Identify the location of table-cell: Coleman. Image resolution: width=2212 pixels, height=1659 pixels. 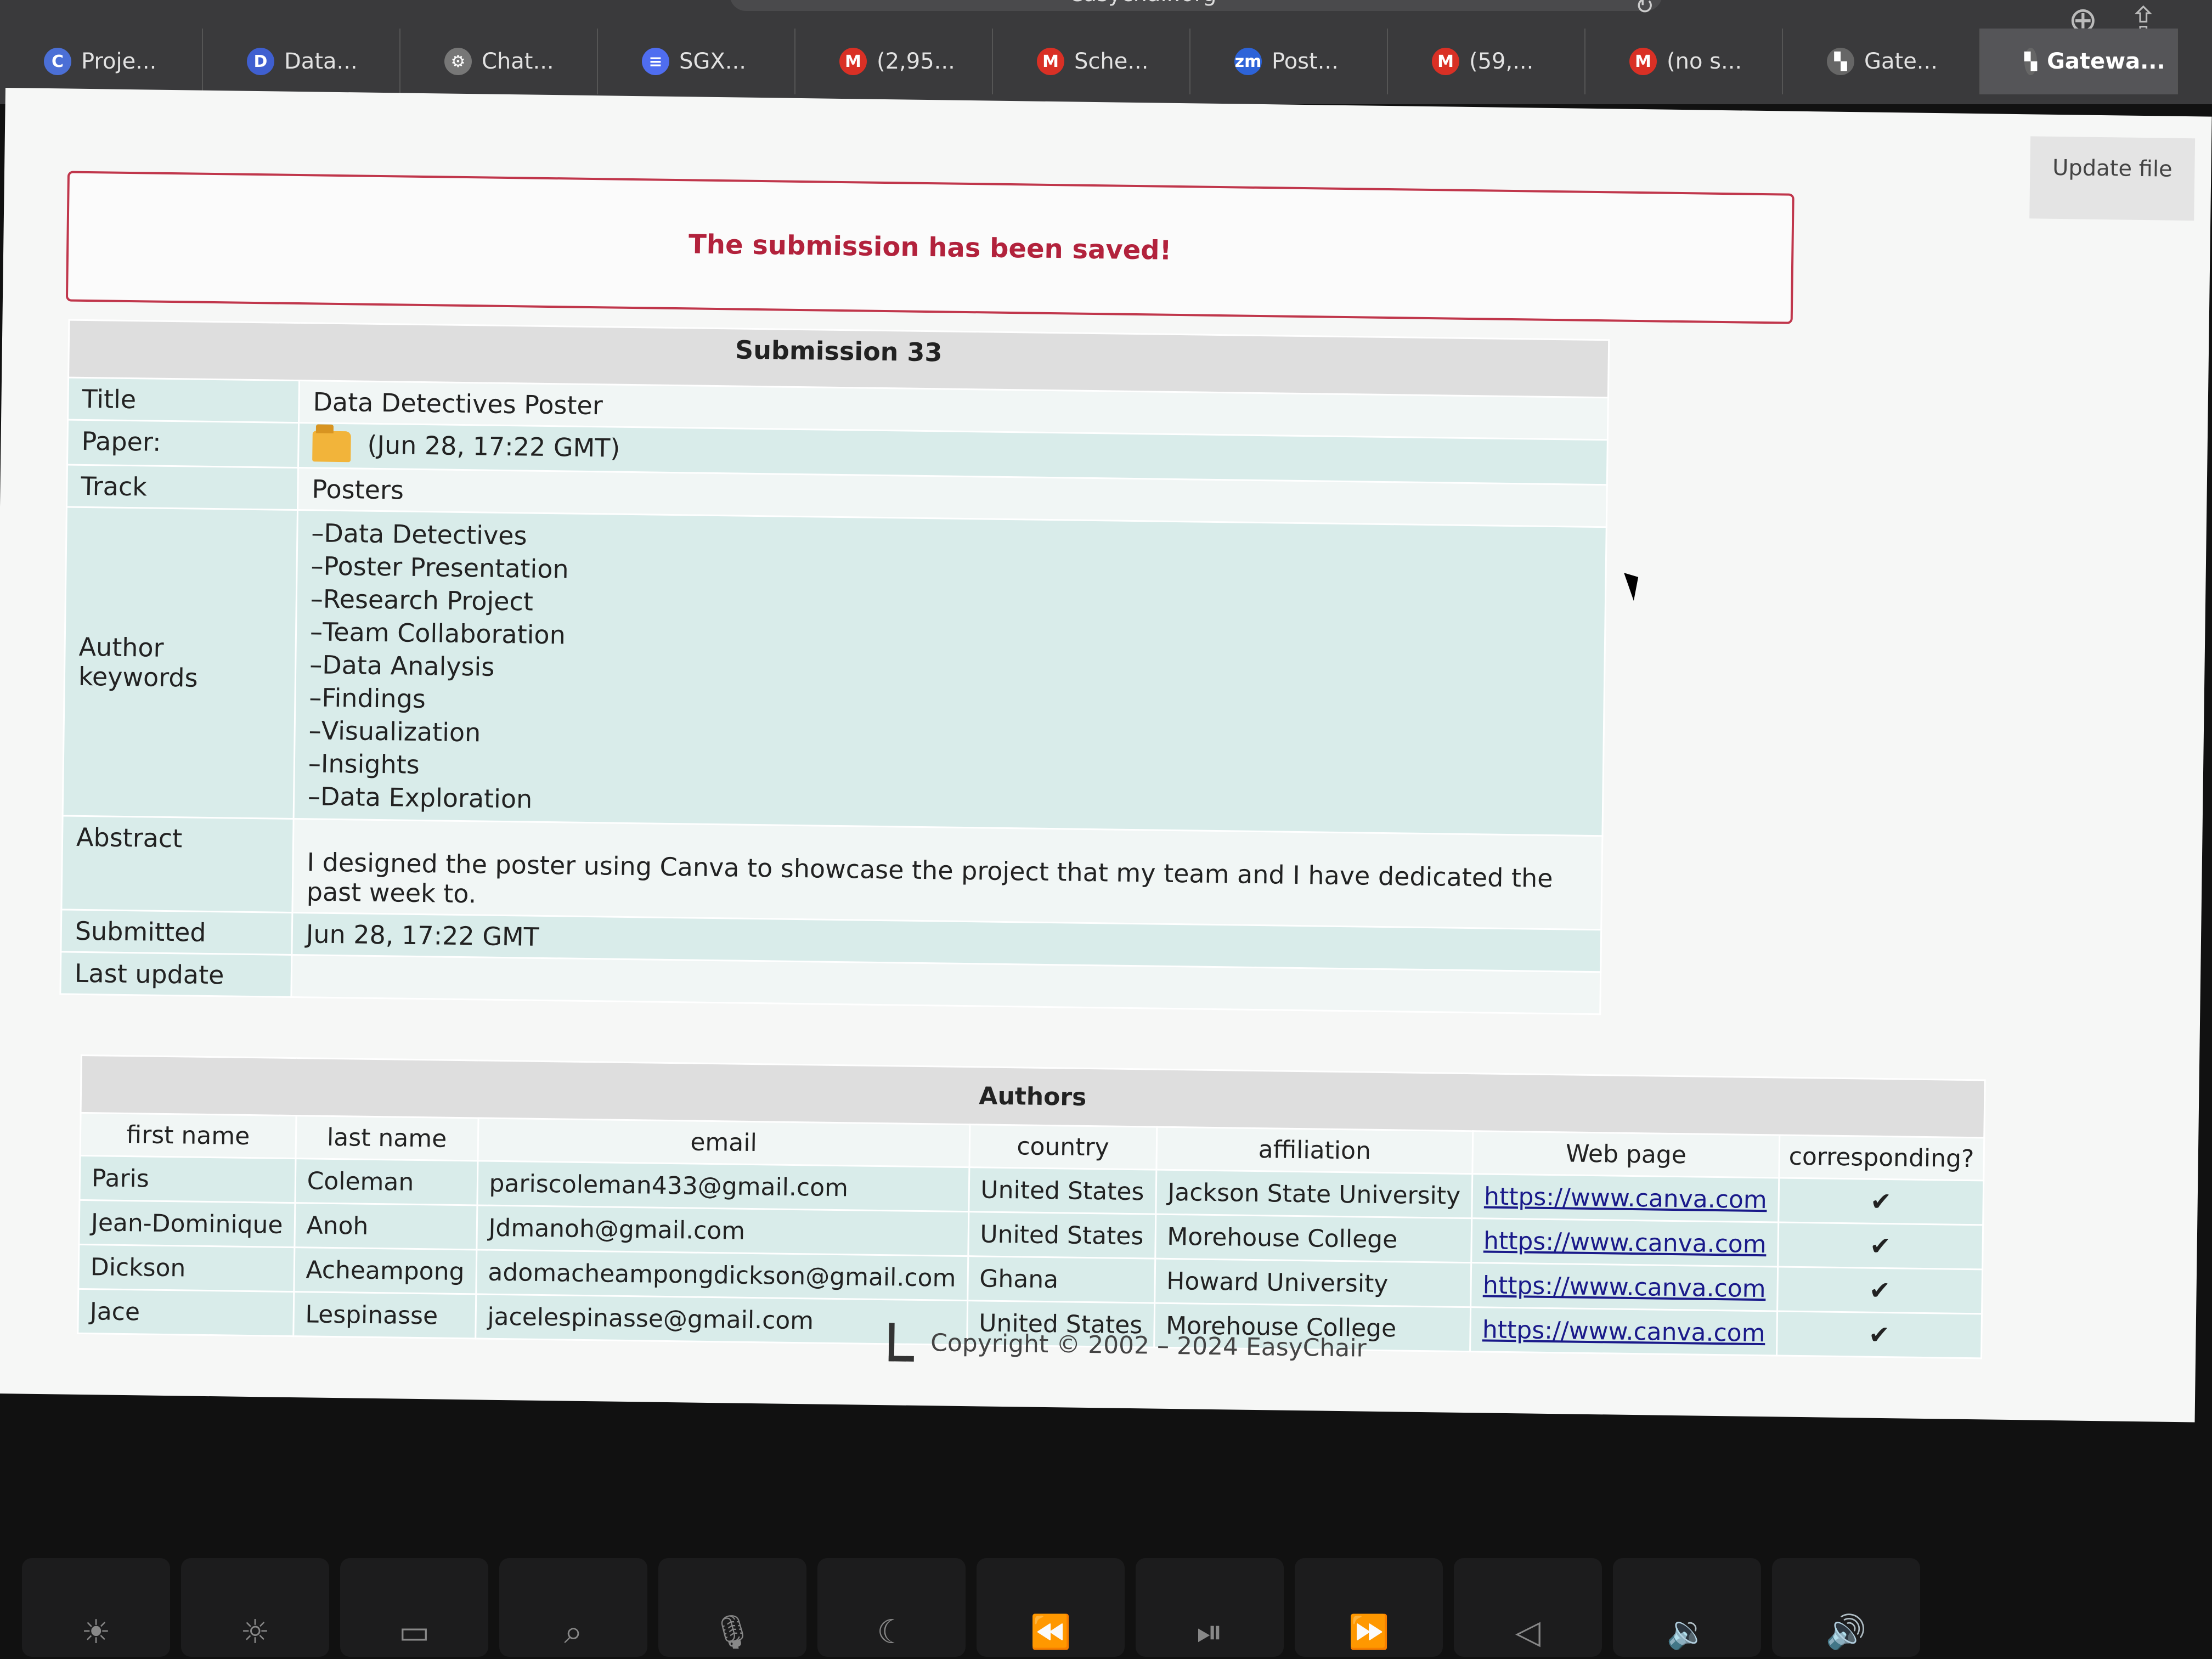
(387, 1181).